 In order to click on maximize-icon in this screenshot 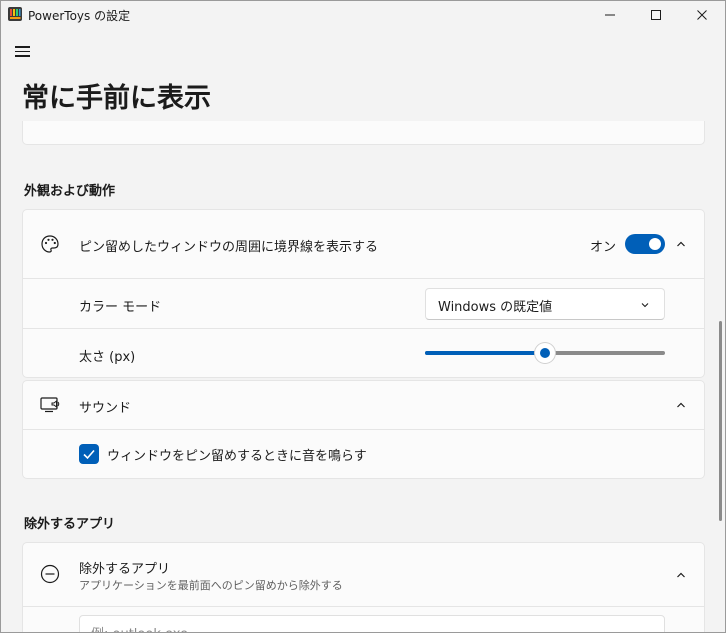, I will do `click(656, 15)`.